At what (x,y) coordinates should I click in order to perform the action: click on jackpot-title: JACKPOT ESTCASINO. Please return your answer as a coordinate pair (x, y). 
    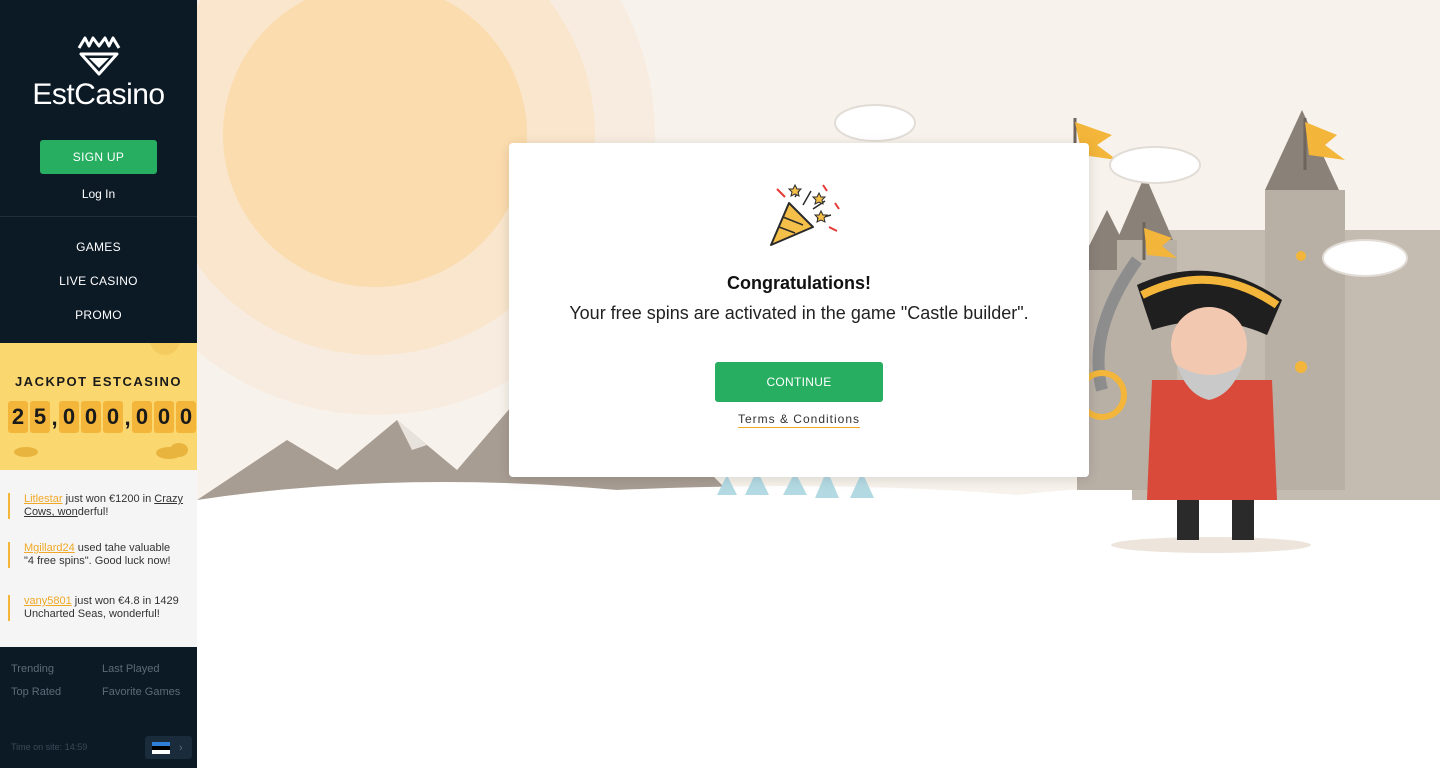
    Looking at the image, I should click on (98, 381).